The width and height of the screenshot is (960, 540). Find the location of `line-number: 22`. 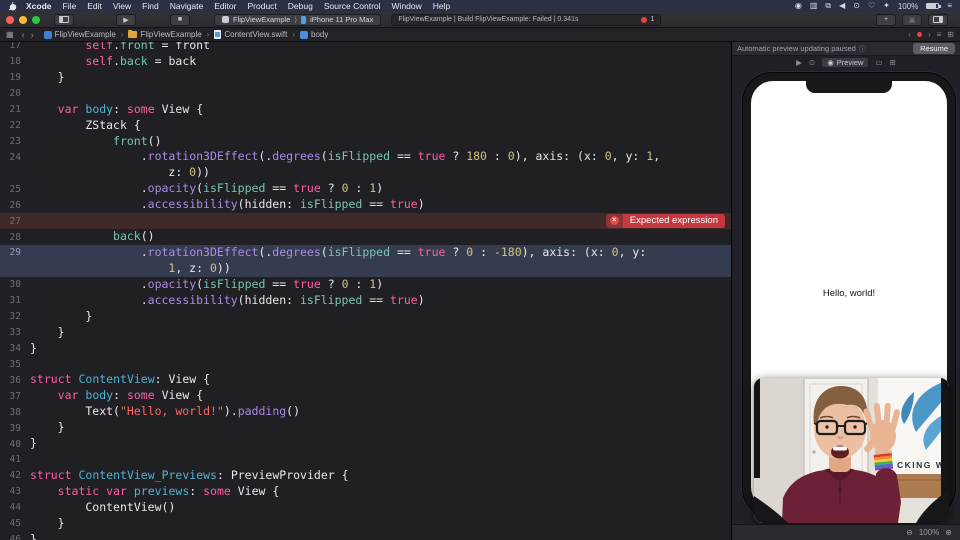

line-number: 22 is located at coordinates (15, 125).